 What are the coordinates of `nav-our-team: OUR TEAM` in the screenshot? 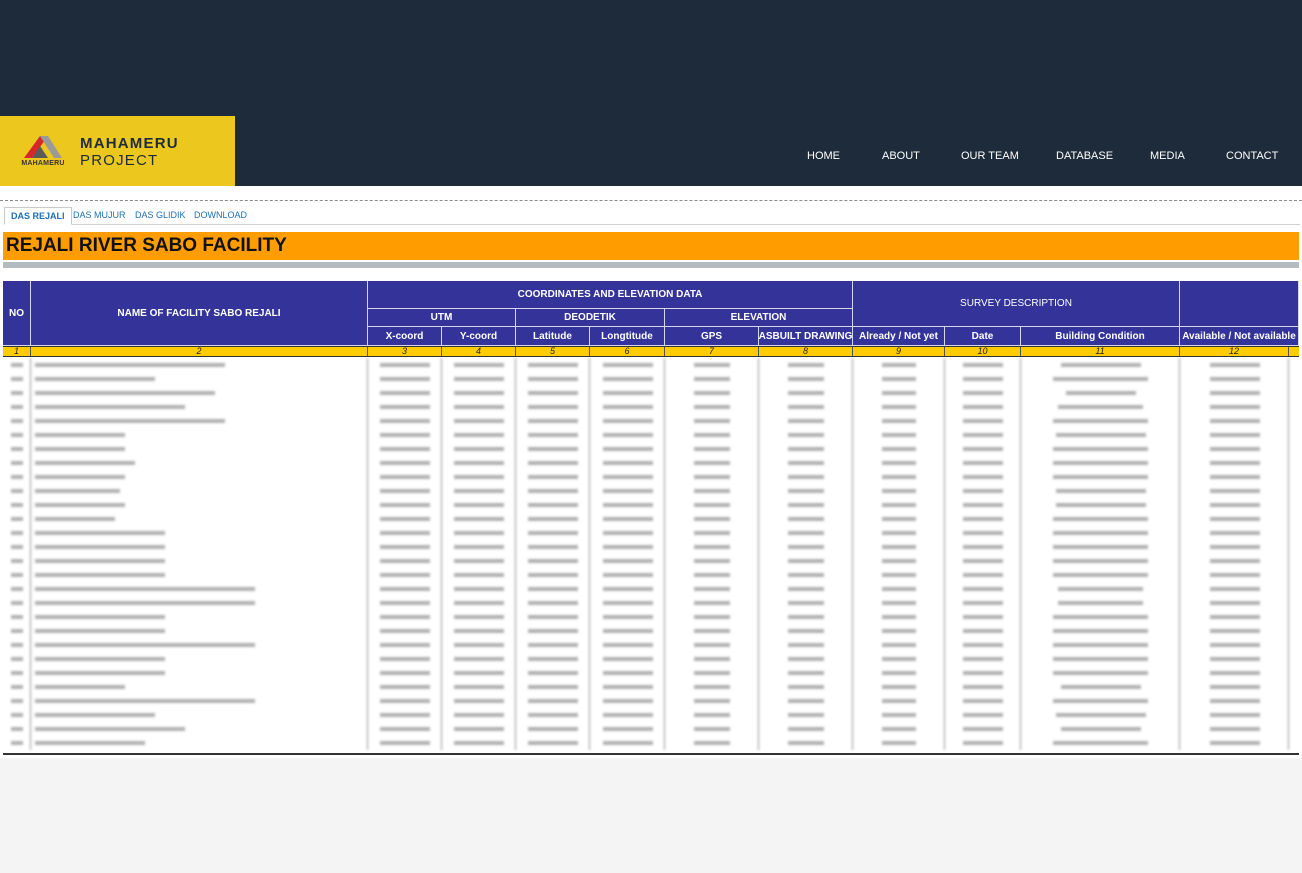 It's located at (990, 156).